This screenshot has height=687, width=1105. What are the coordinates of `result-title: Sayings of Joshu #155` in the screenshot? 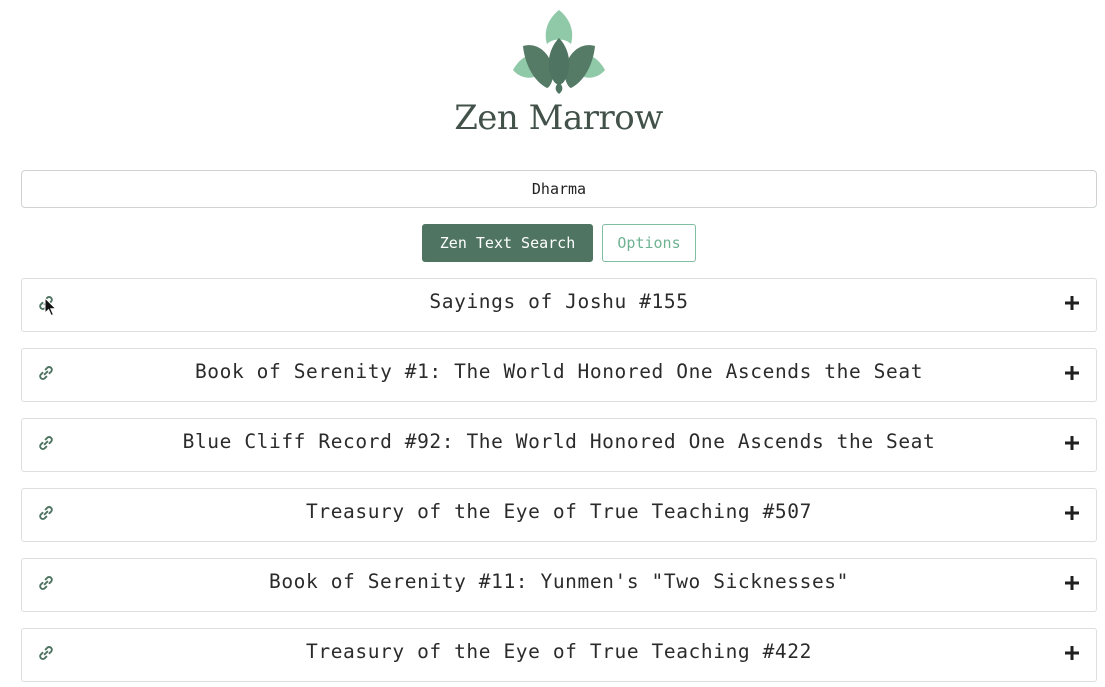 It's located at (559, 304).